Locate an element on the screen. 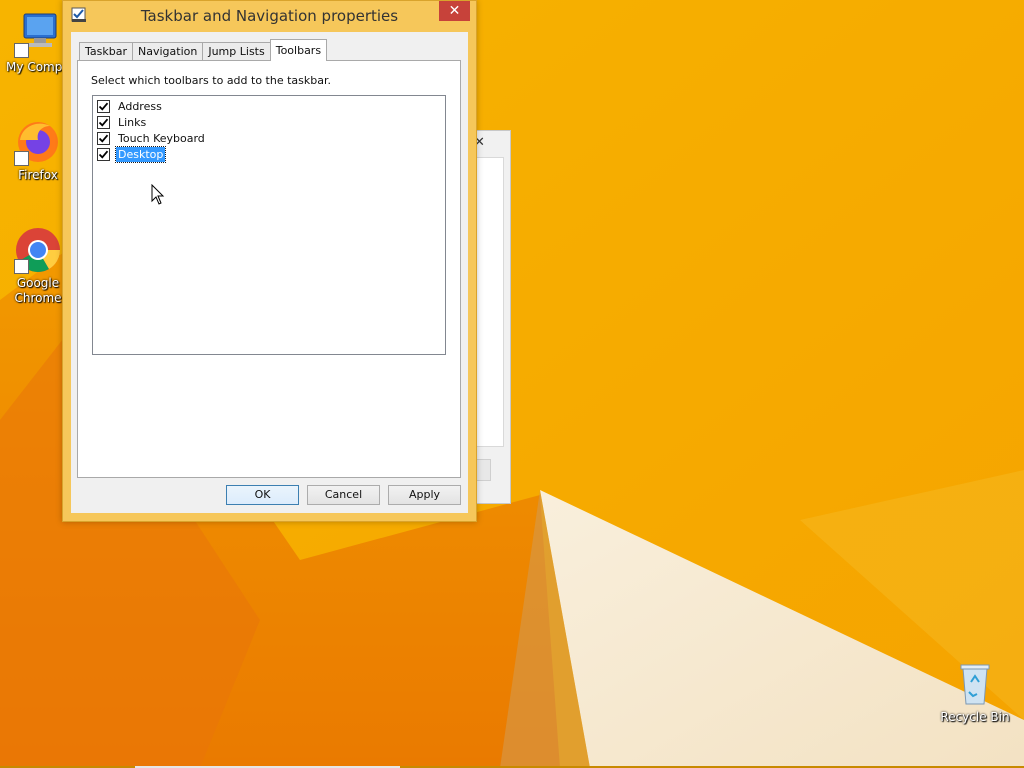 This screenshot has height=768, width=1024. list-item-label: Links is located at coordinates (132, 122).